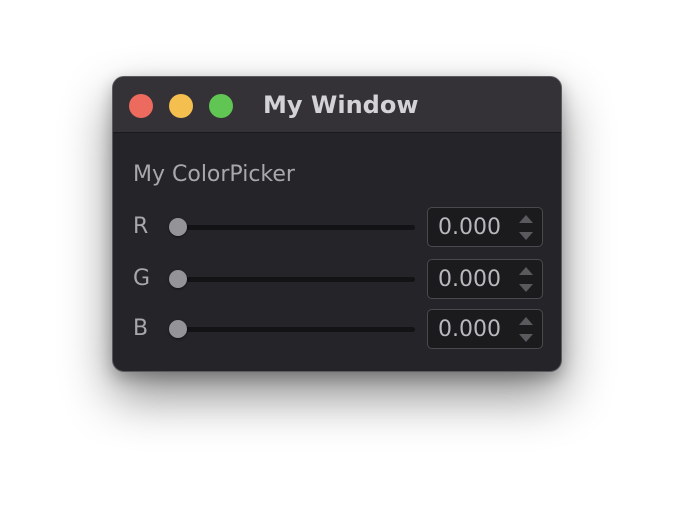 The width and height of the screenshot is (674, 520). What do you see at coordinates (181, 106) in the screenshot?
I see `minimize-button` at bounding box center [181, 106].